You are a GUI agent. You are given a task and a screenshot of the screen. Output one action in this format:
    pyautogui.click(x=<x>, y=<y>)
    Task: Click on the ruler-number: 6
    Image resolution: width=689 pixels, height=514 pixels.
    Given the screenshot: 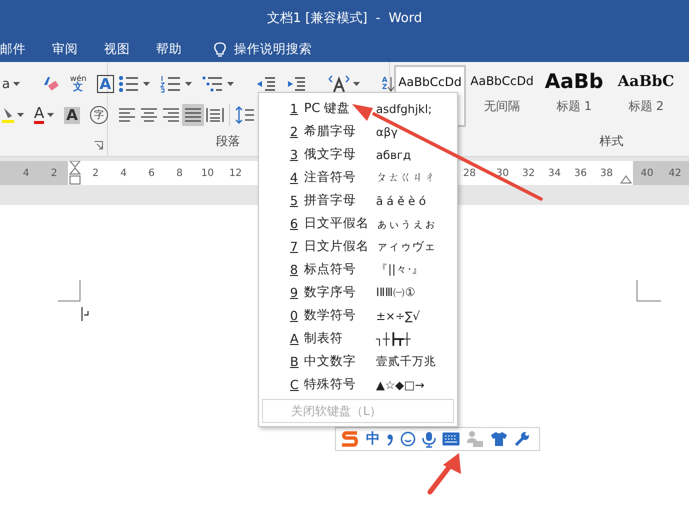 What is the action you would take?
    pyautogui.click(x=151, y=173)
    